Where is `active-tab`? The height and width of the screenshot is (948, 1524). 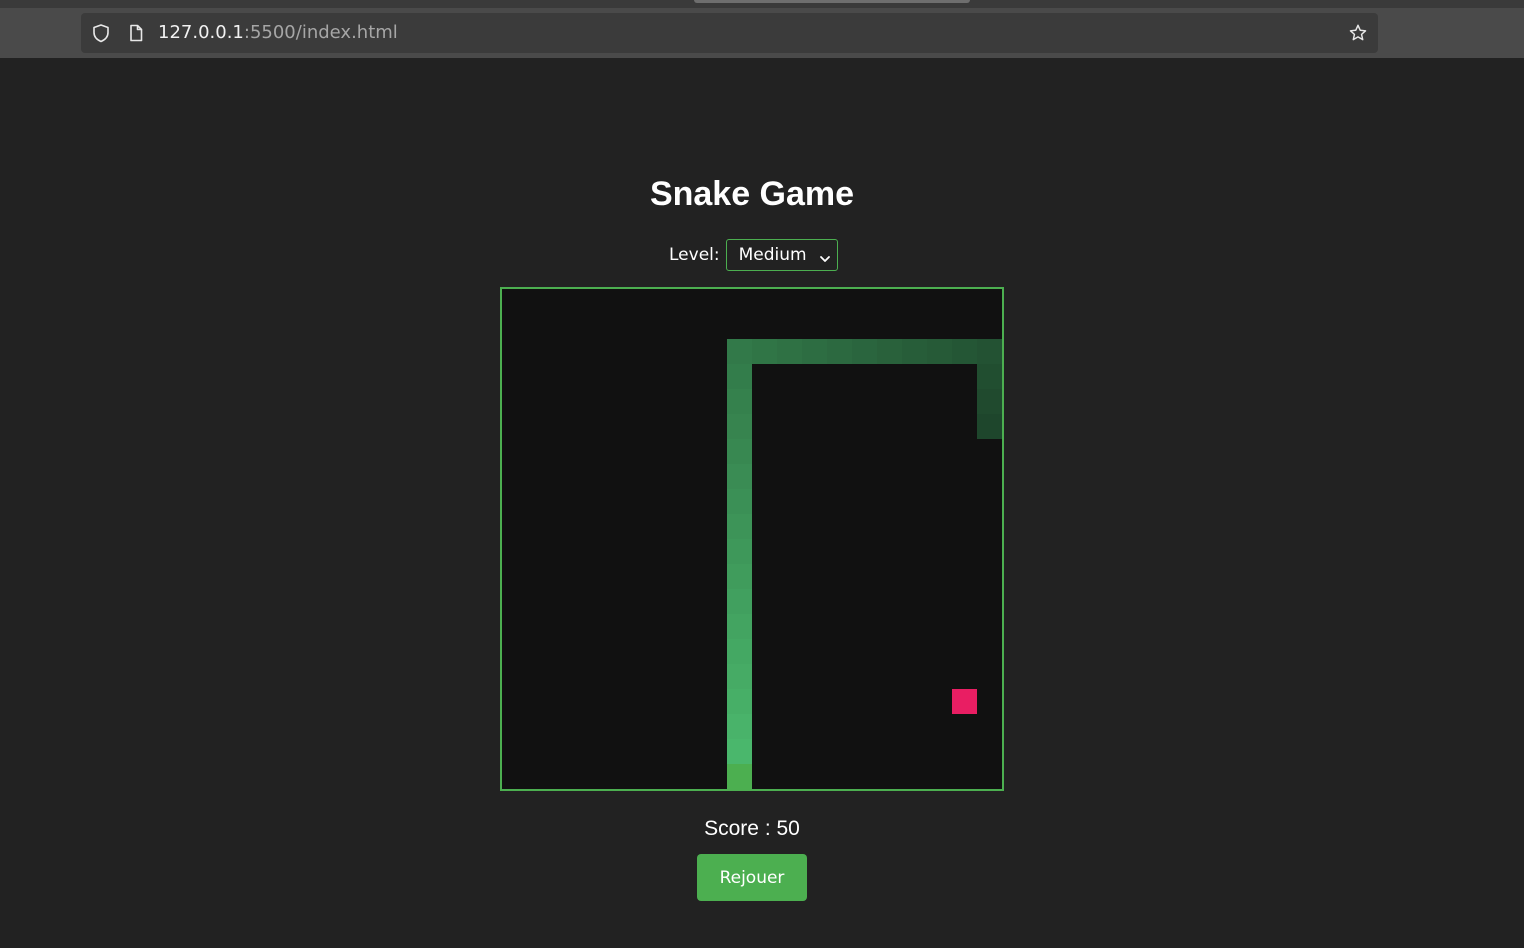 active-tab is located at coordinates (832, 1).